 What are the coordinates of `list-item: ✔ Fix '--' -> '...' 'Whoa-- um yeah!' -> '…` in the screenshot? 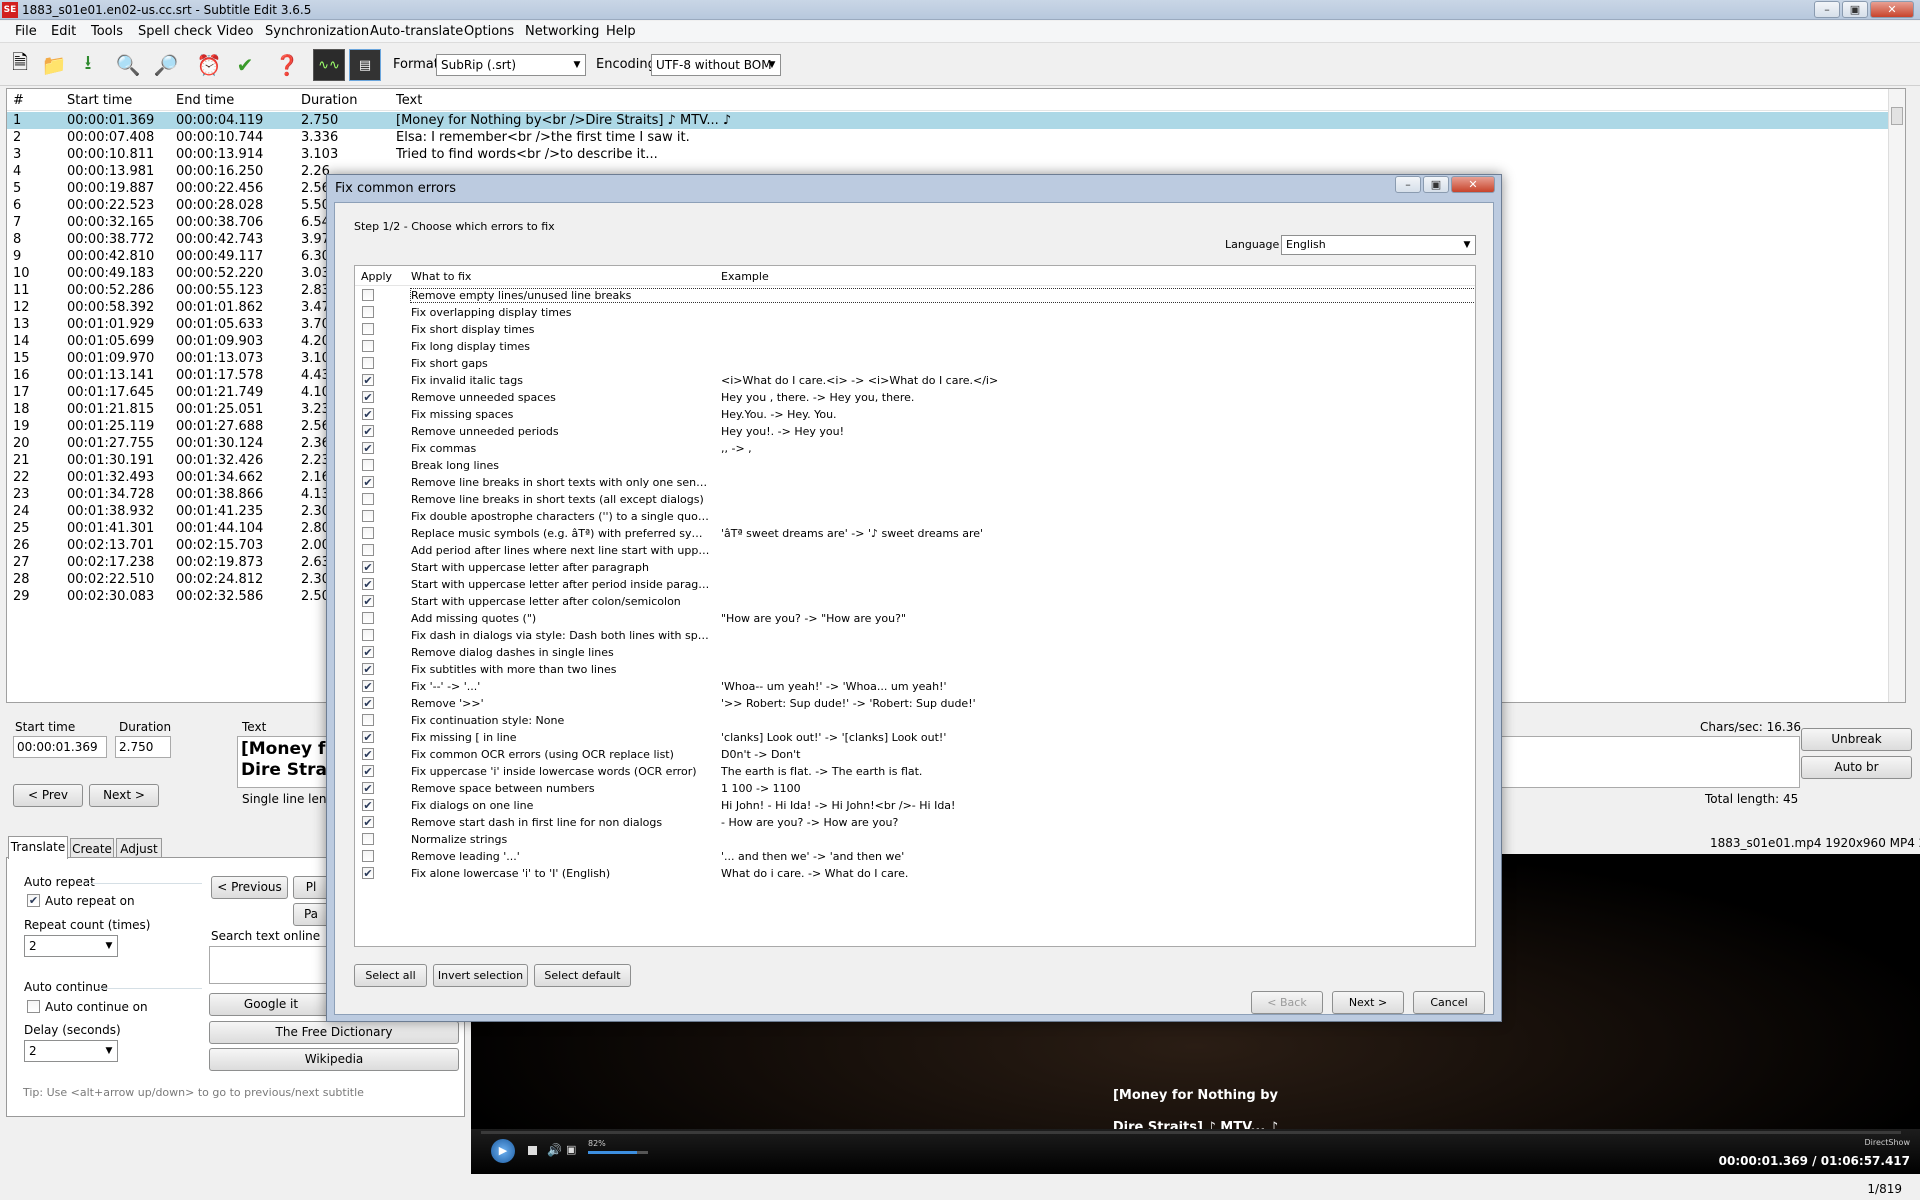 It's located at (915, 686).